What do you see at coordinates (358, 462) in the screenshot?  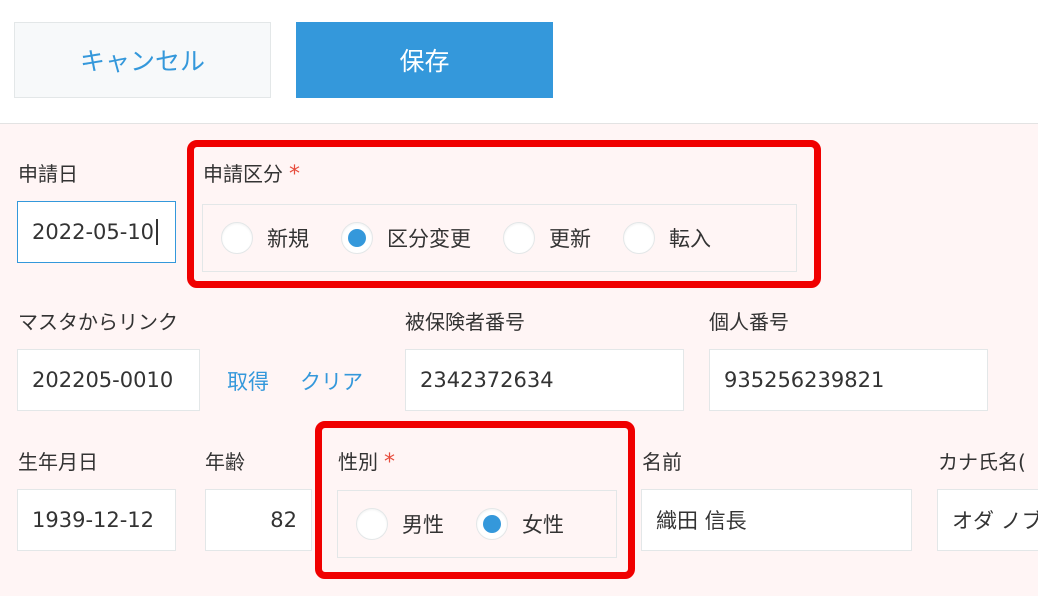 I see `gender-label-text: 性別` at bounding box center [358, 462].